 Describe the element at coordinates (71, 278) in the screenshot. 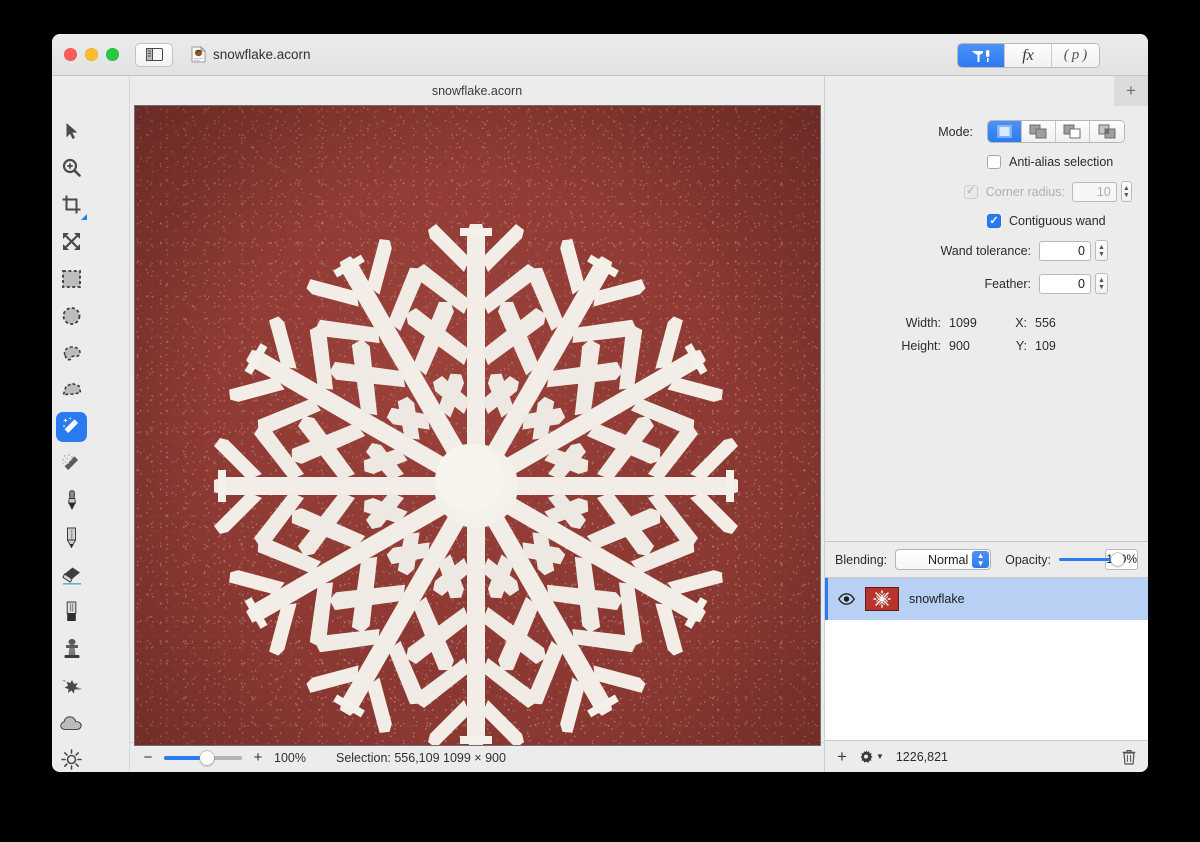

I see `rectangular-marquee-tool` at that location.